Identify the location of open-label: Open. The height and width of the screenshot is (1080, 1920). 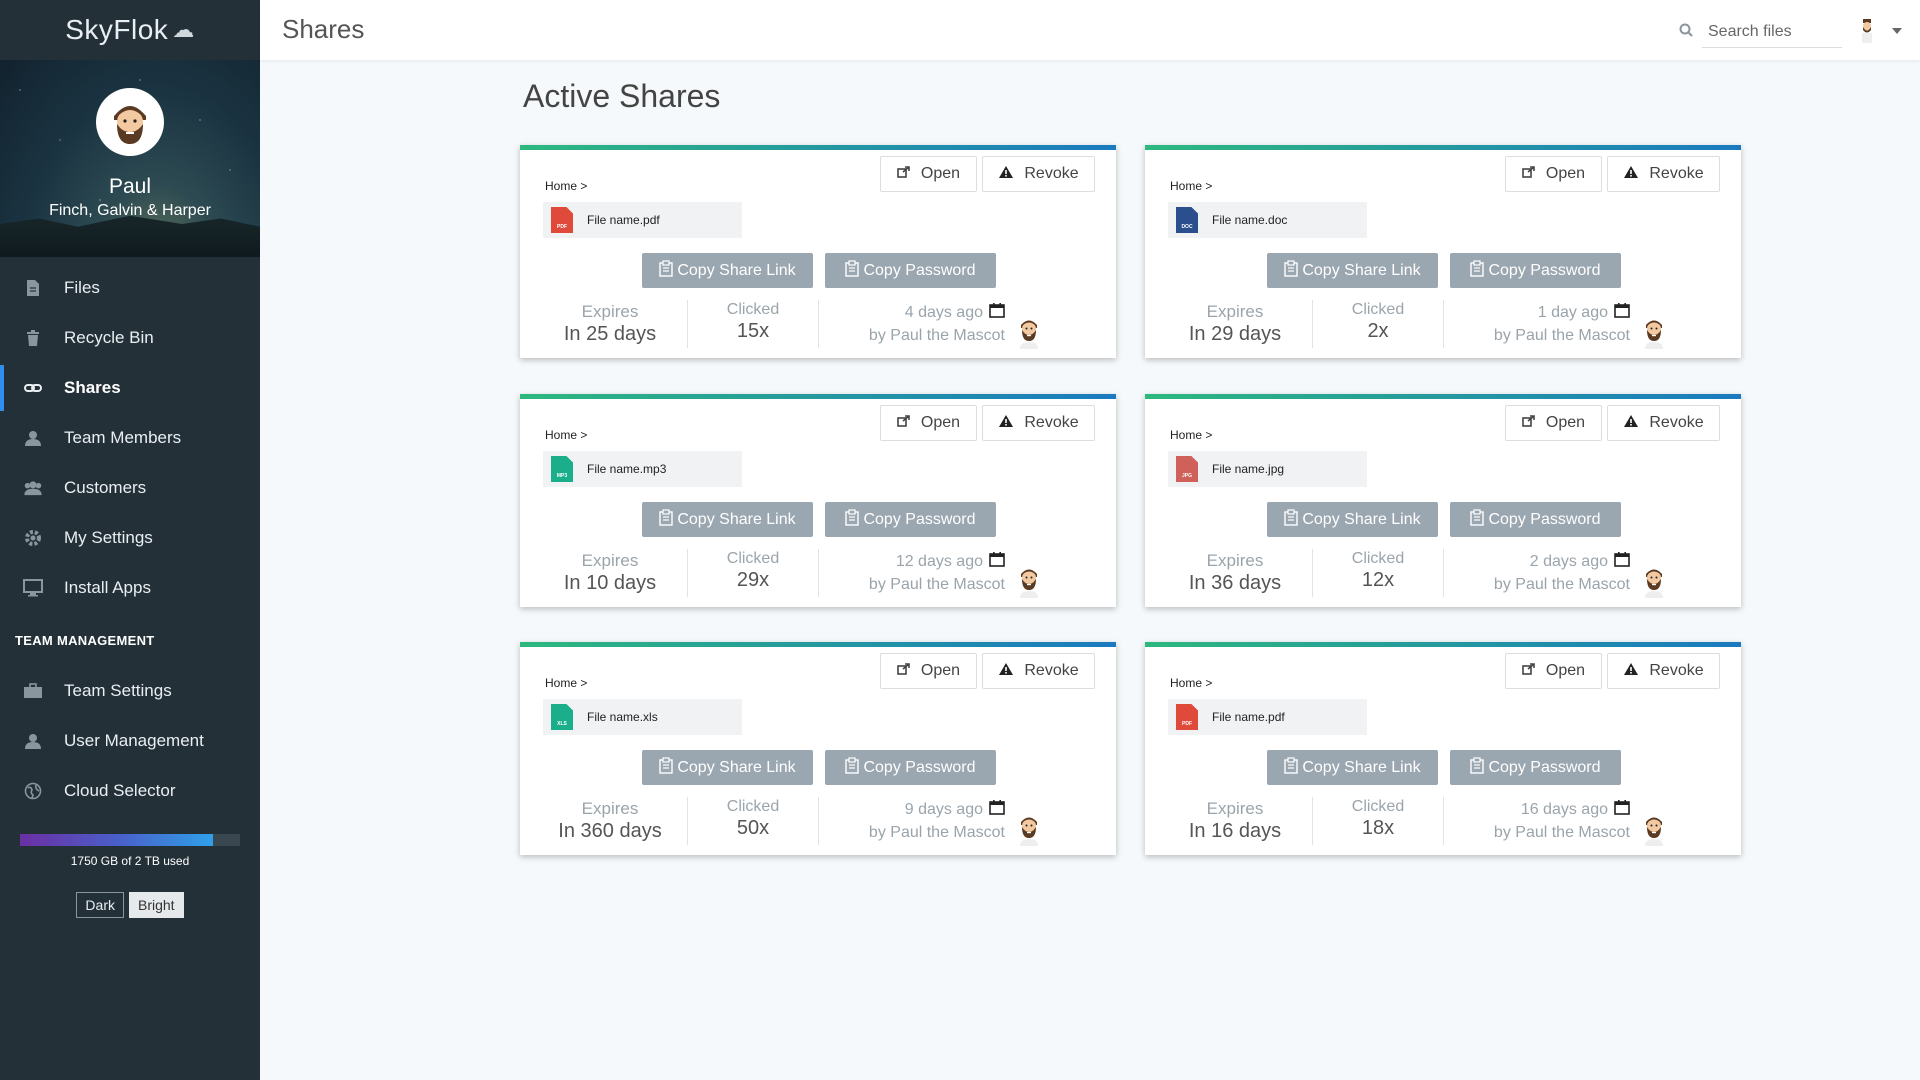
(940, 173).